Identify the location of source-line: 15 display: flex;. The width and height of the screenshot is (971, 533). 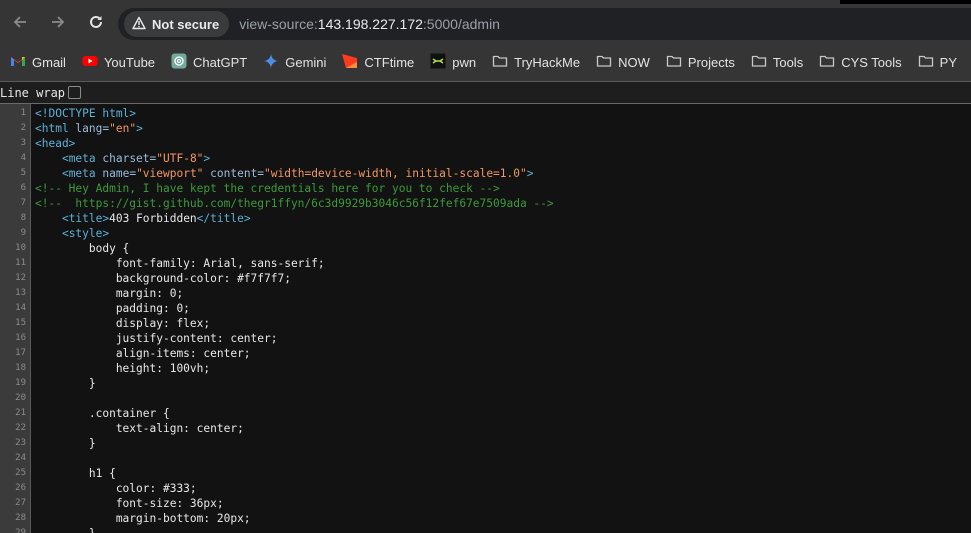
(485, 323).